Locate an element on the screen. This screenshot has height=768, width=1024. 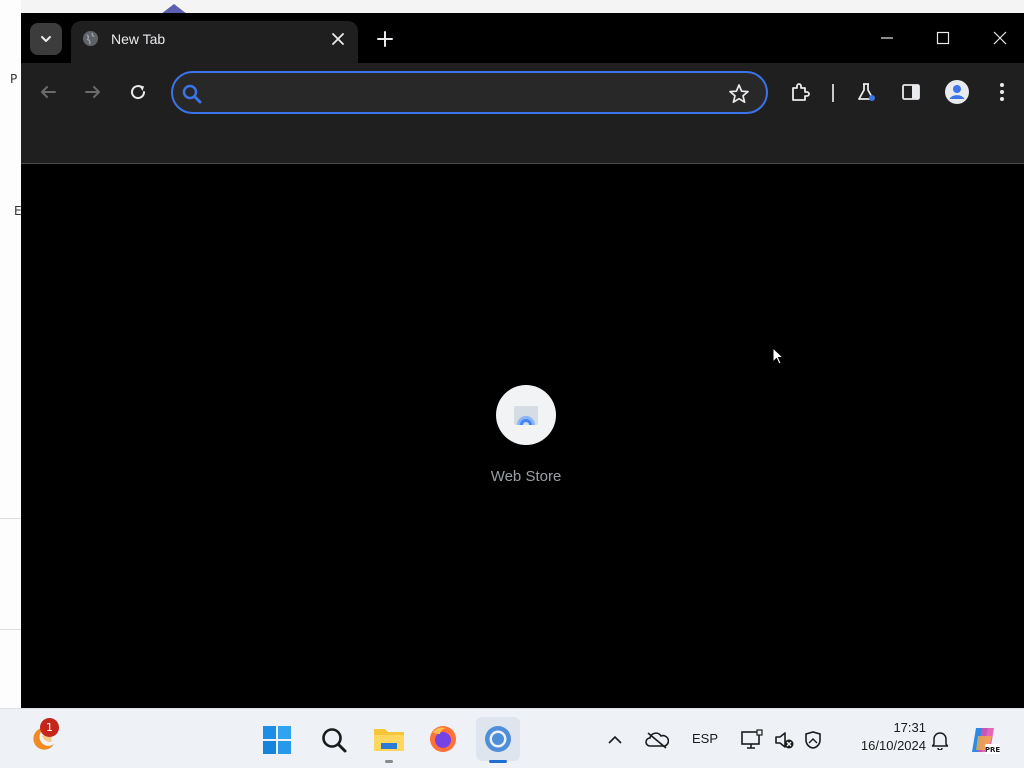
close-window-button is located at coordinates (1000, 38).